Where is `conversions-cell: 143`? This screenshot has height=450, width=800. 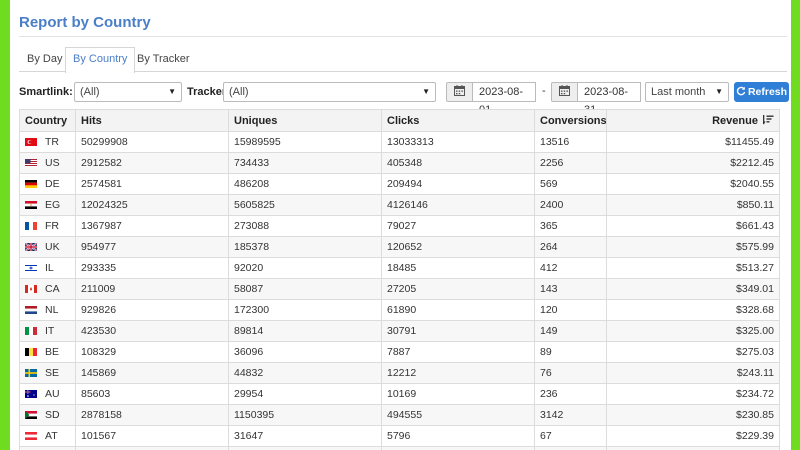
conversions-cell: 143 is located at coordinates (570, 289).